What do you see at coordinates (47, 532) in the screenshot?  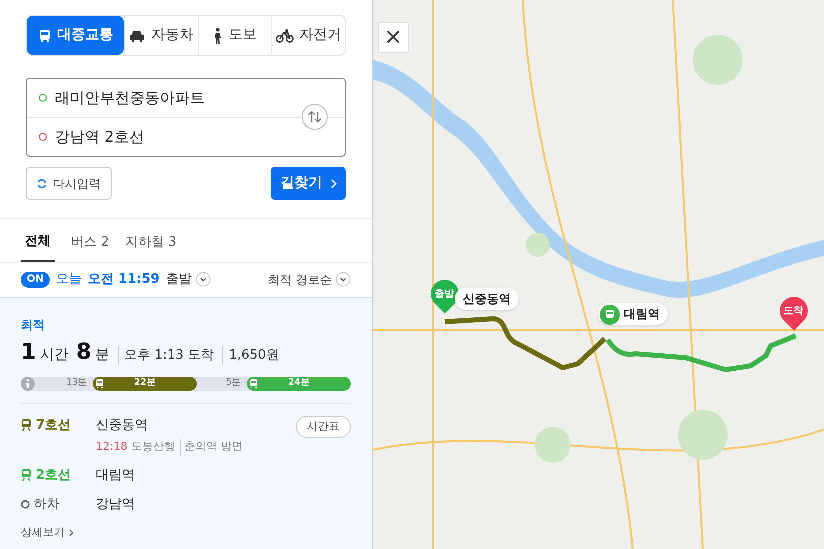 I see `details-link: 상세보기` at bounding box center [47, 532].